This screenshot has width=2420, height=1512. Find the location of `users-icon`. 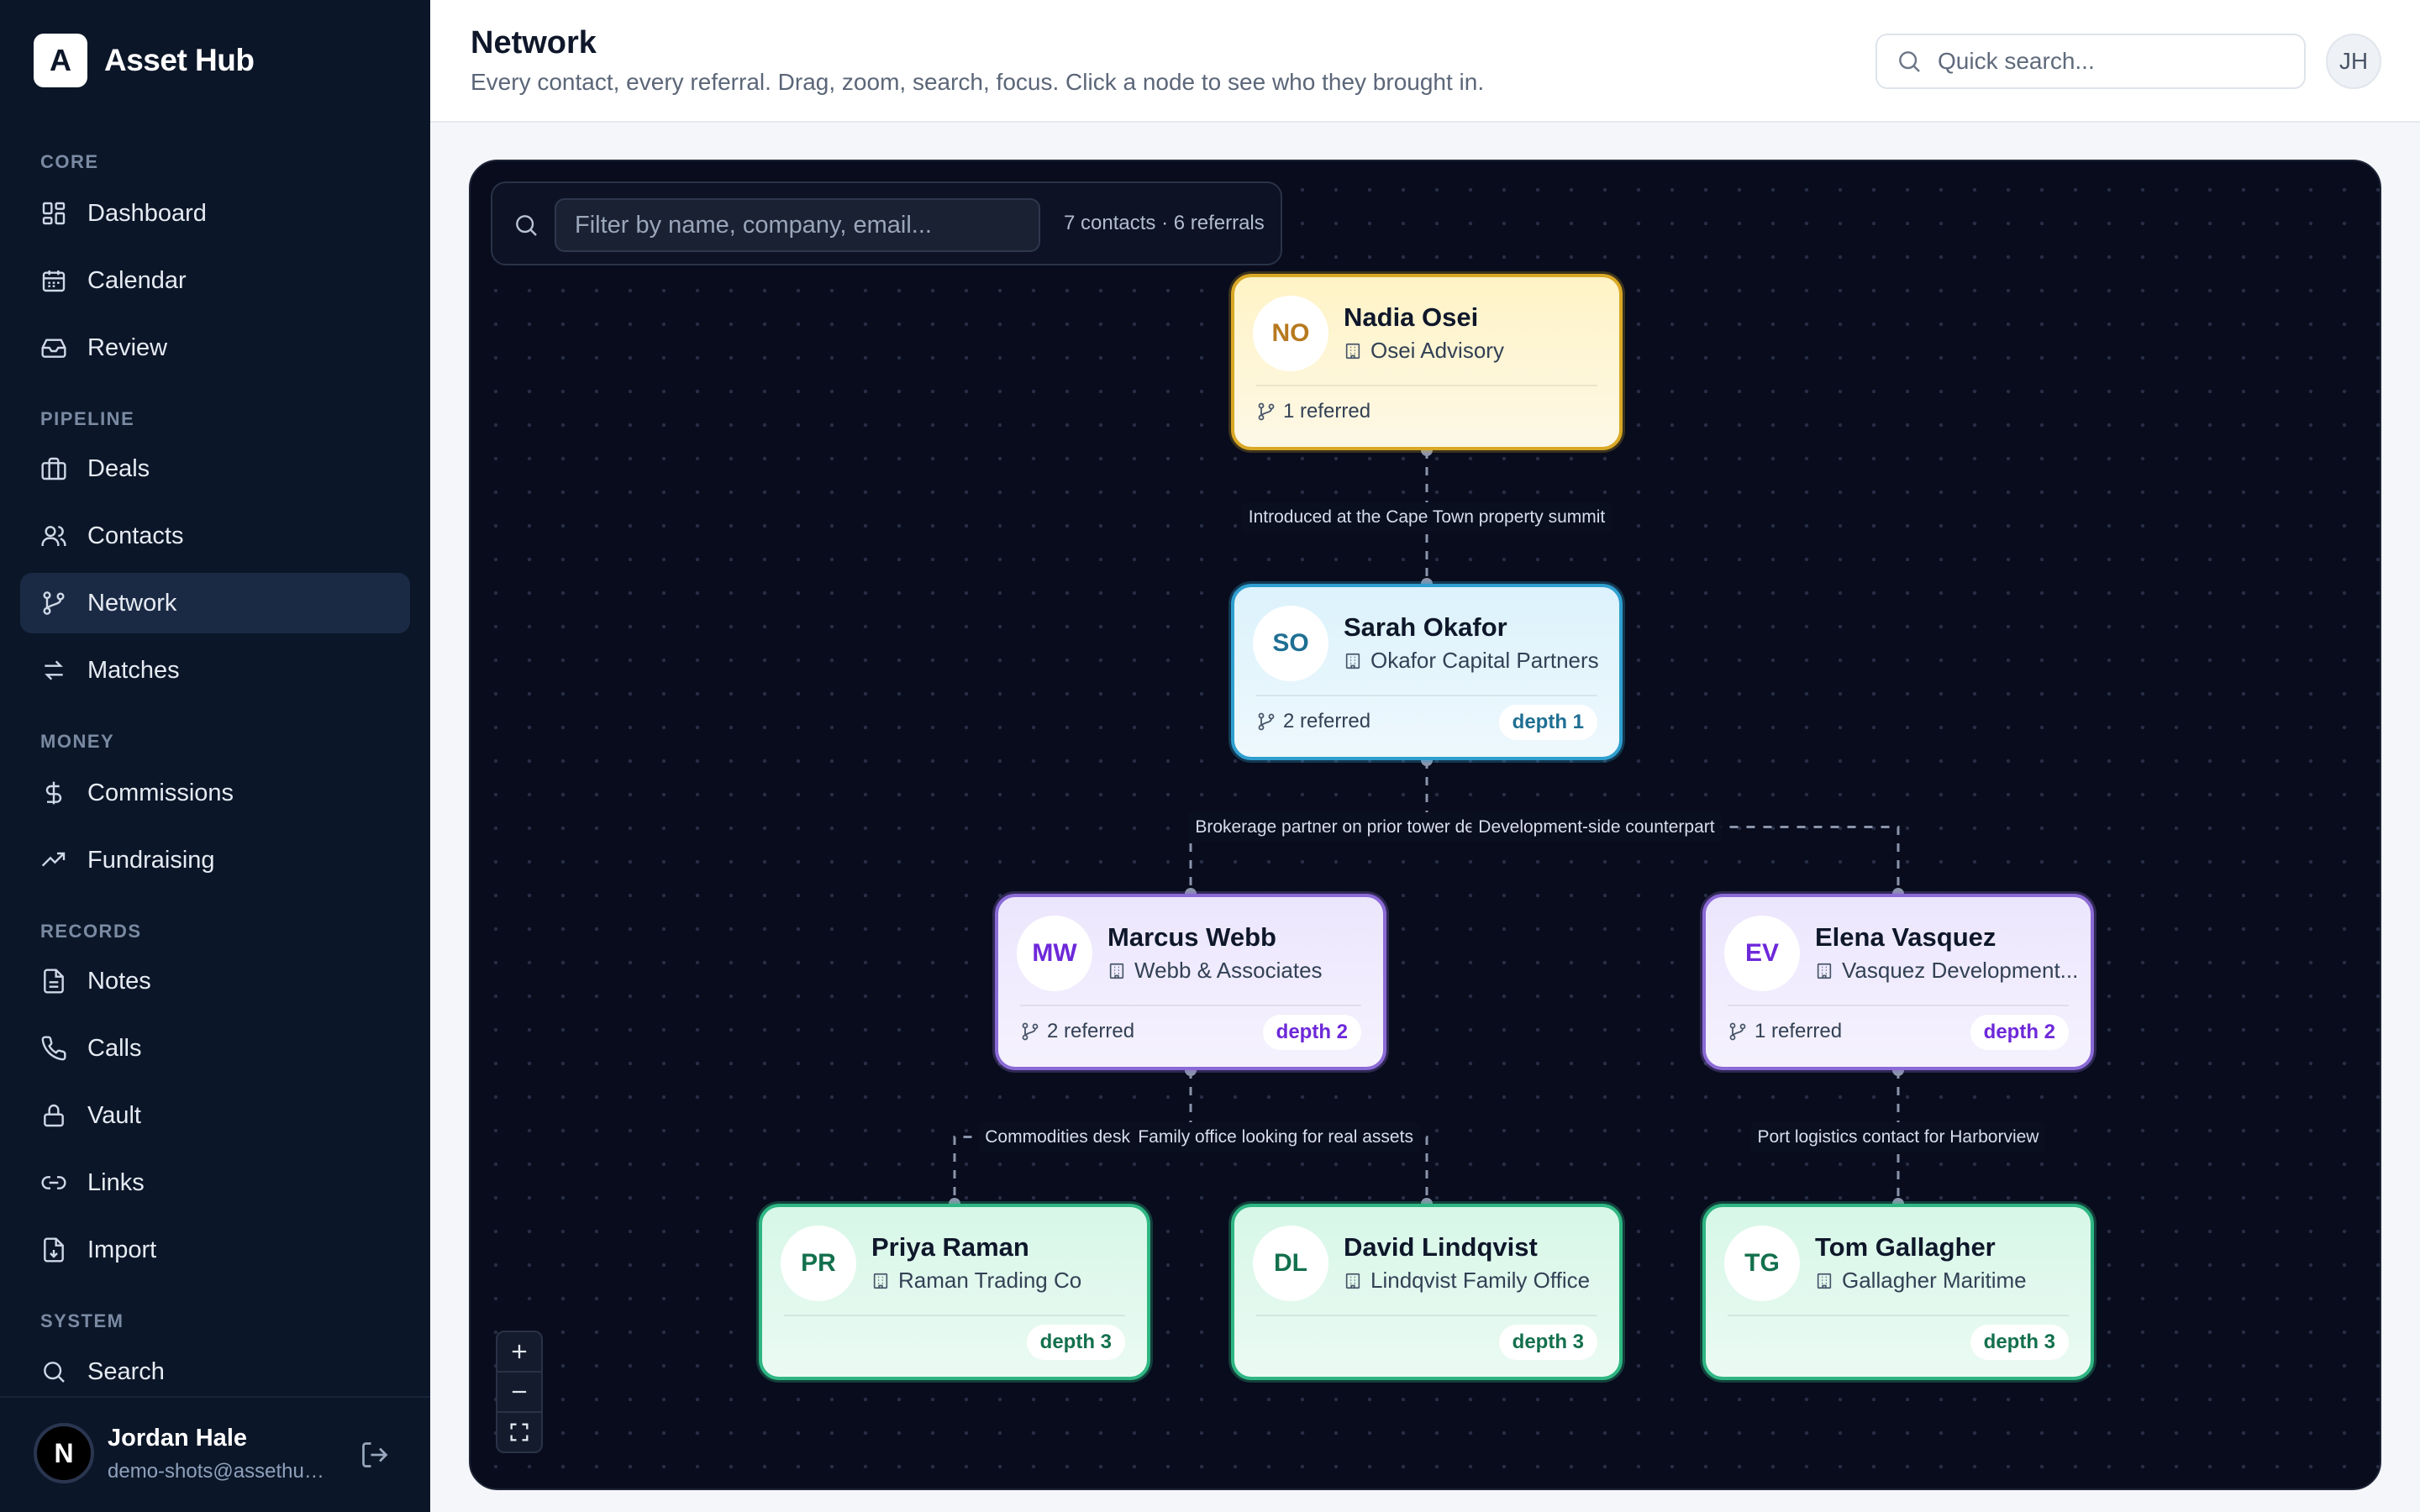

users-icon is located at coordinates (53, 536).